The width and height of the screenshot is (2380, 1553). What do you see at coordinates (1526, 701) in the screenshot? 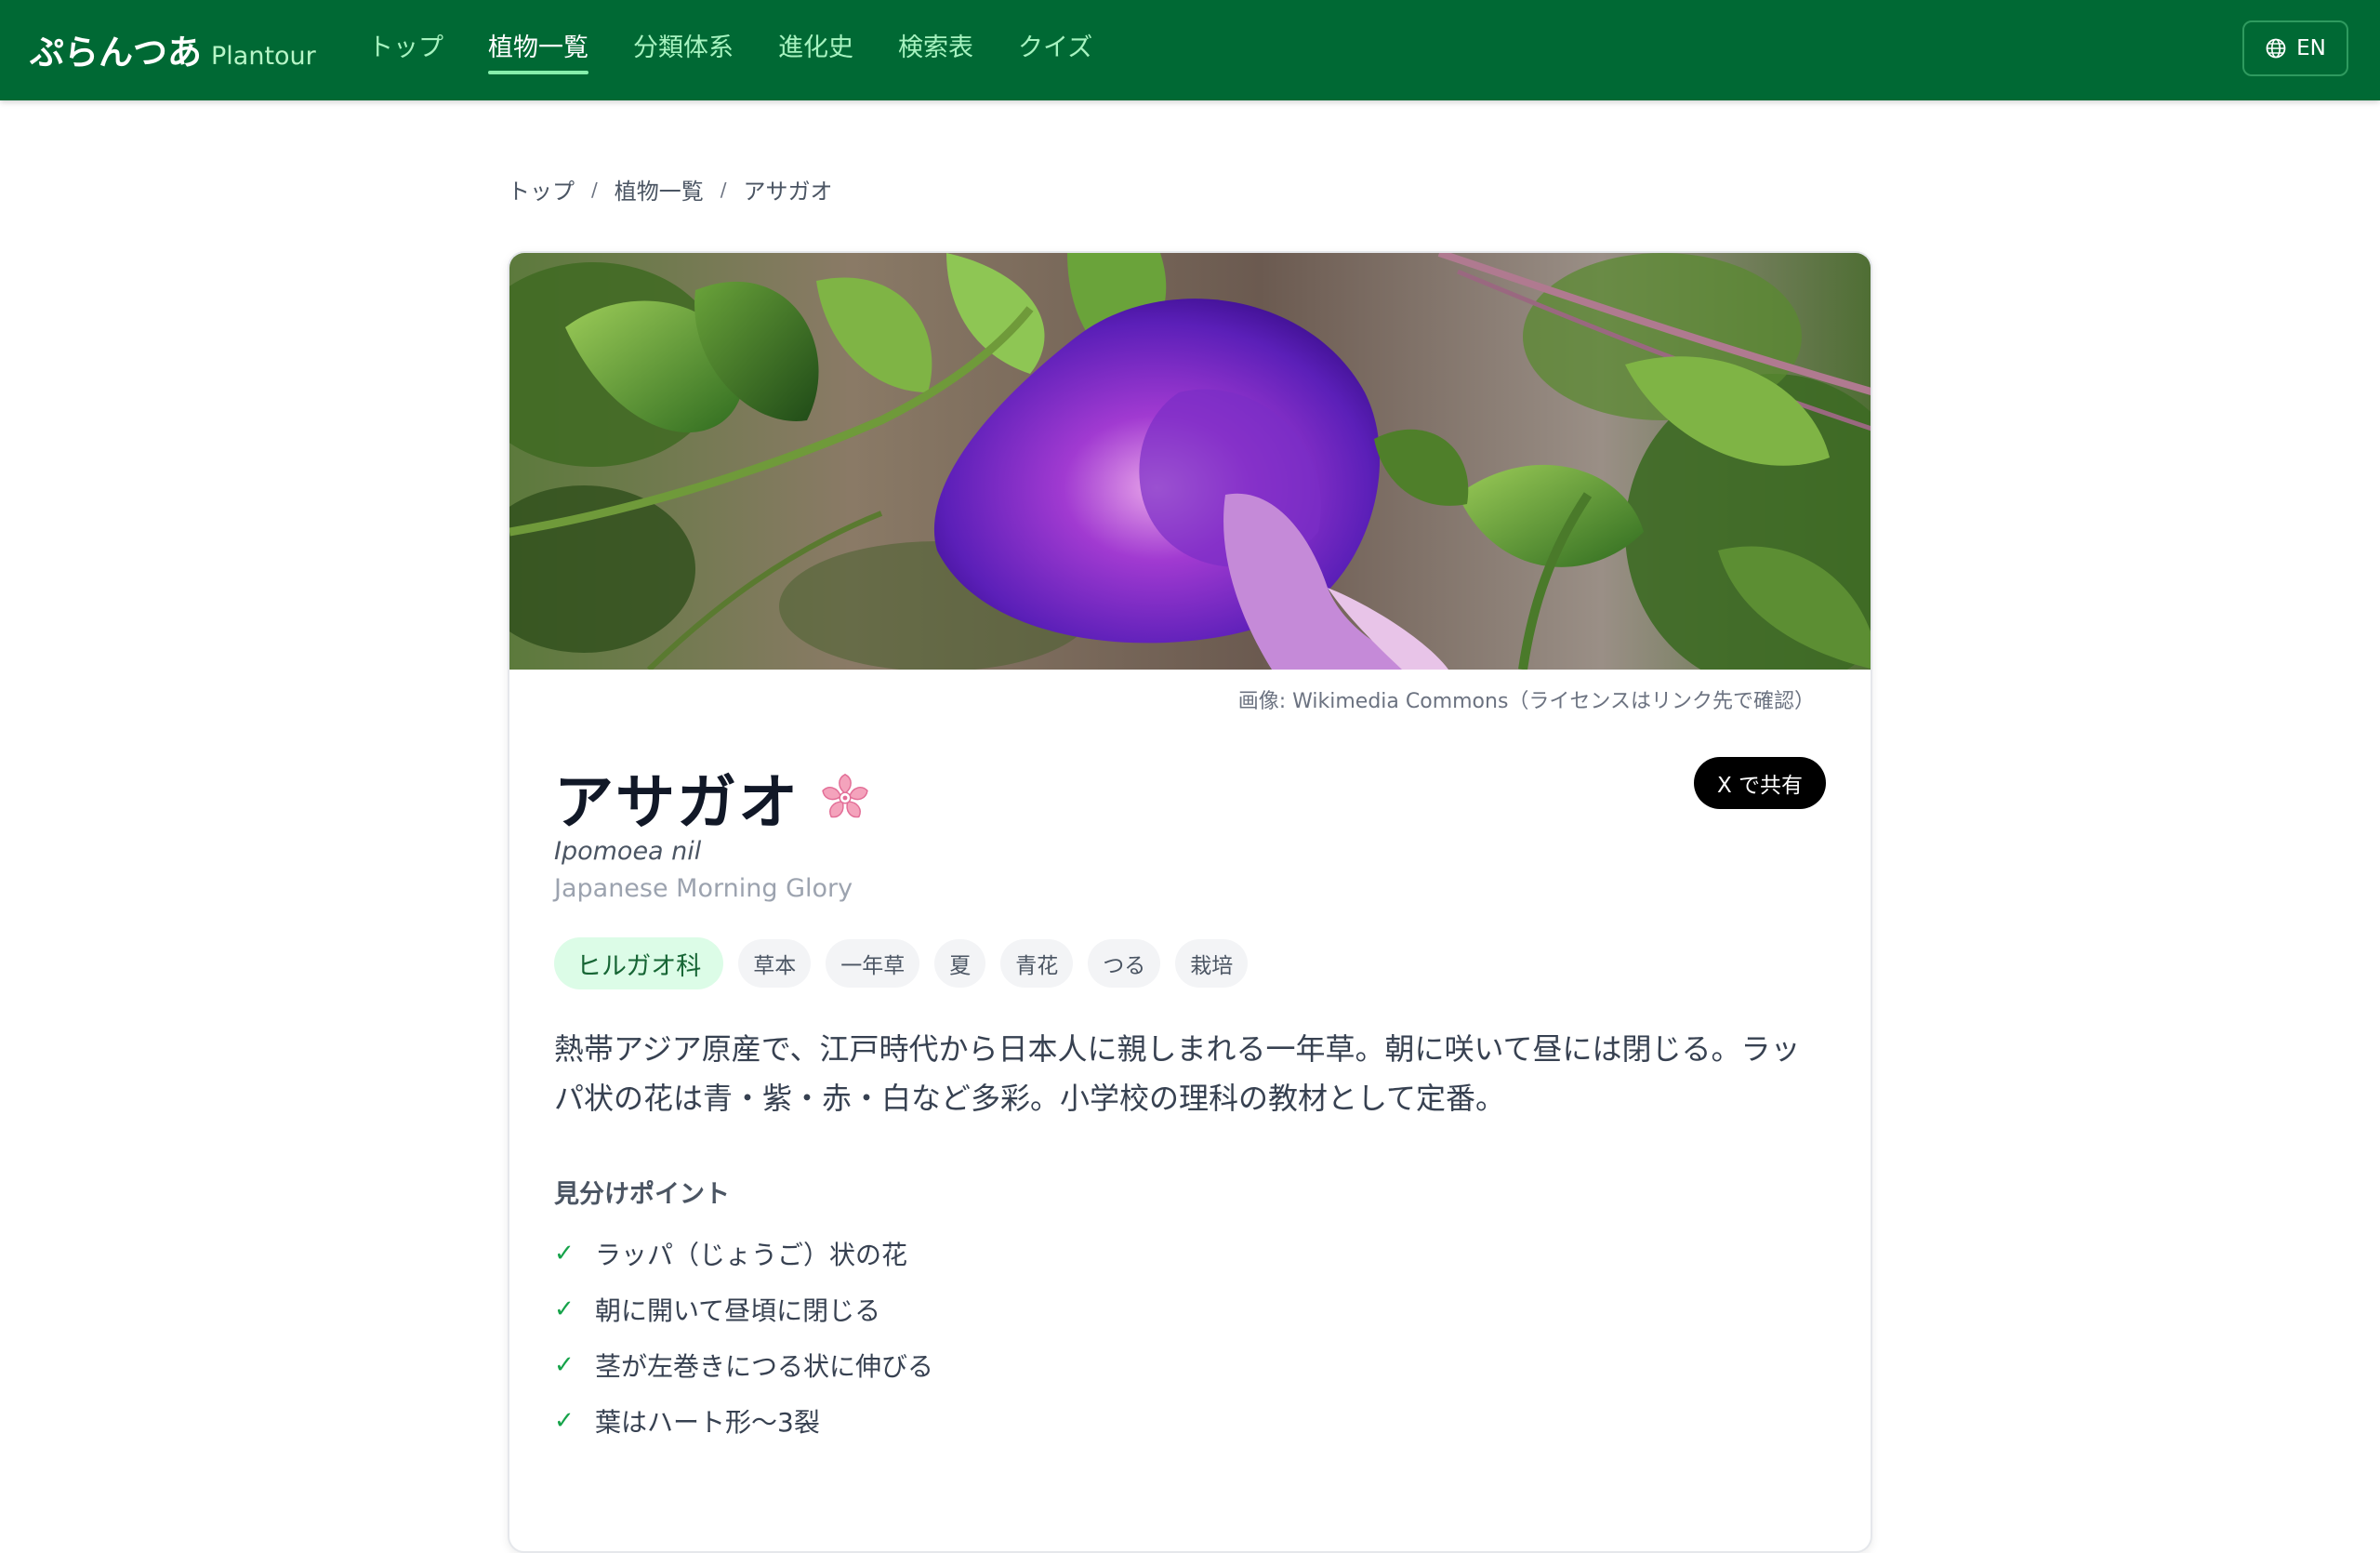
I see `image-credit: 画像: Wikimedia Commons（ライセンスはリンク先で確認）` at bounding box center [1526, 701].